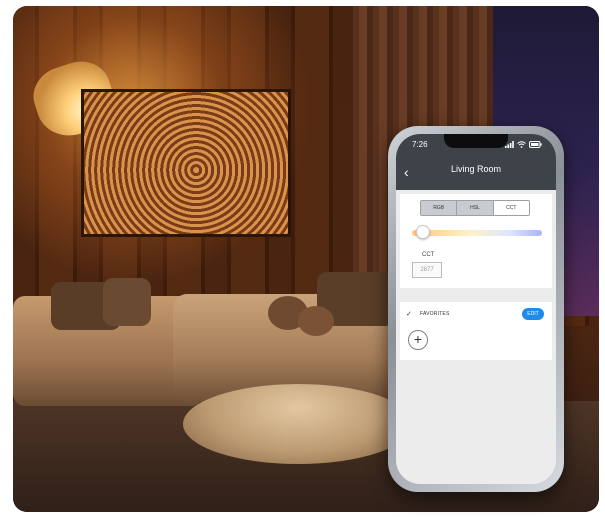 The height and width of the screenshot is (517, 605). Describe the element at coordinates (427, 270) in the screenshot. I see `cct-input: 2877` at that location.